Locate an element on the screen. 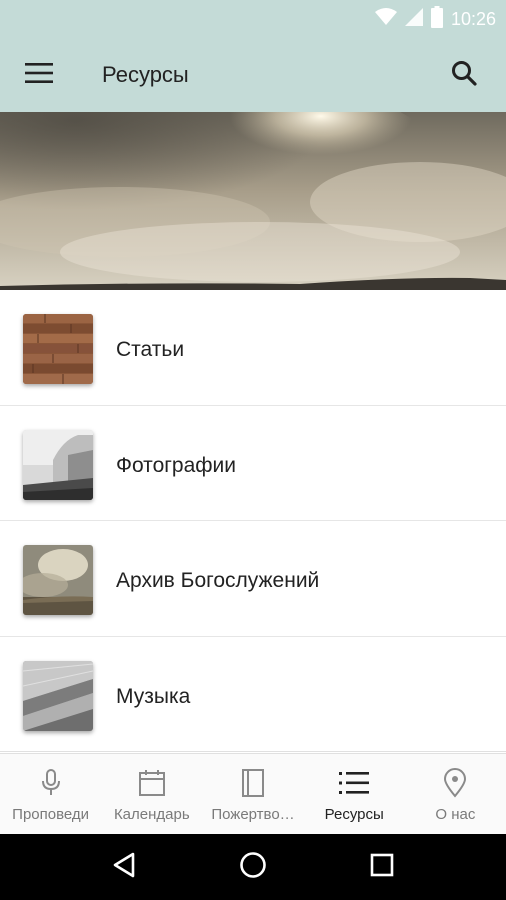  hamburger-menu-icon is located at coordinates (39, 75).